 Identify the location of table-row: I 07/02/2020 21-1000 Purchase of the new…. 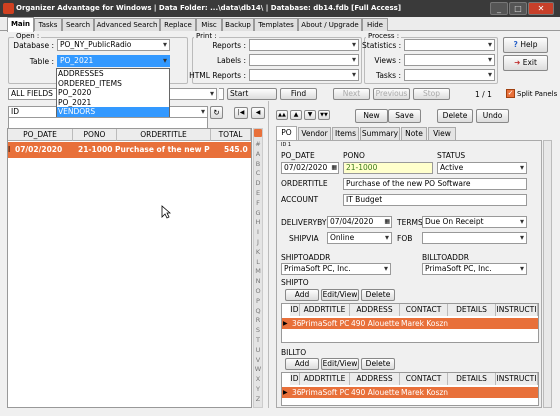
(129, 150).